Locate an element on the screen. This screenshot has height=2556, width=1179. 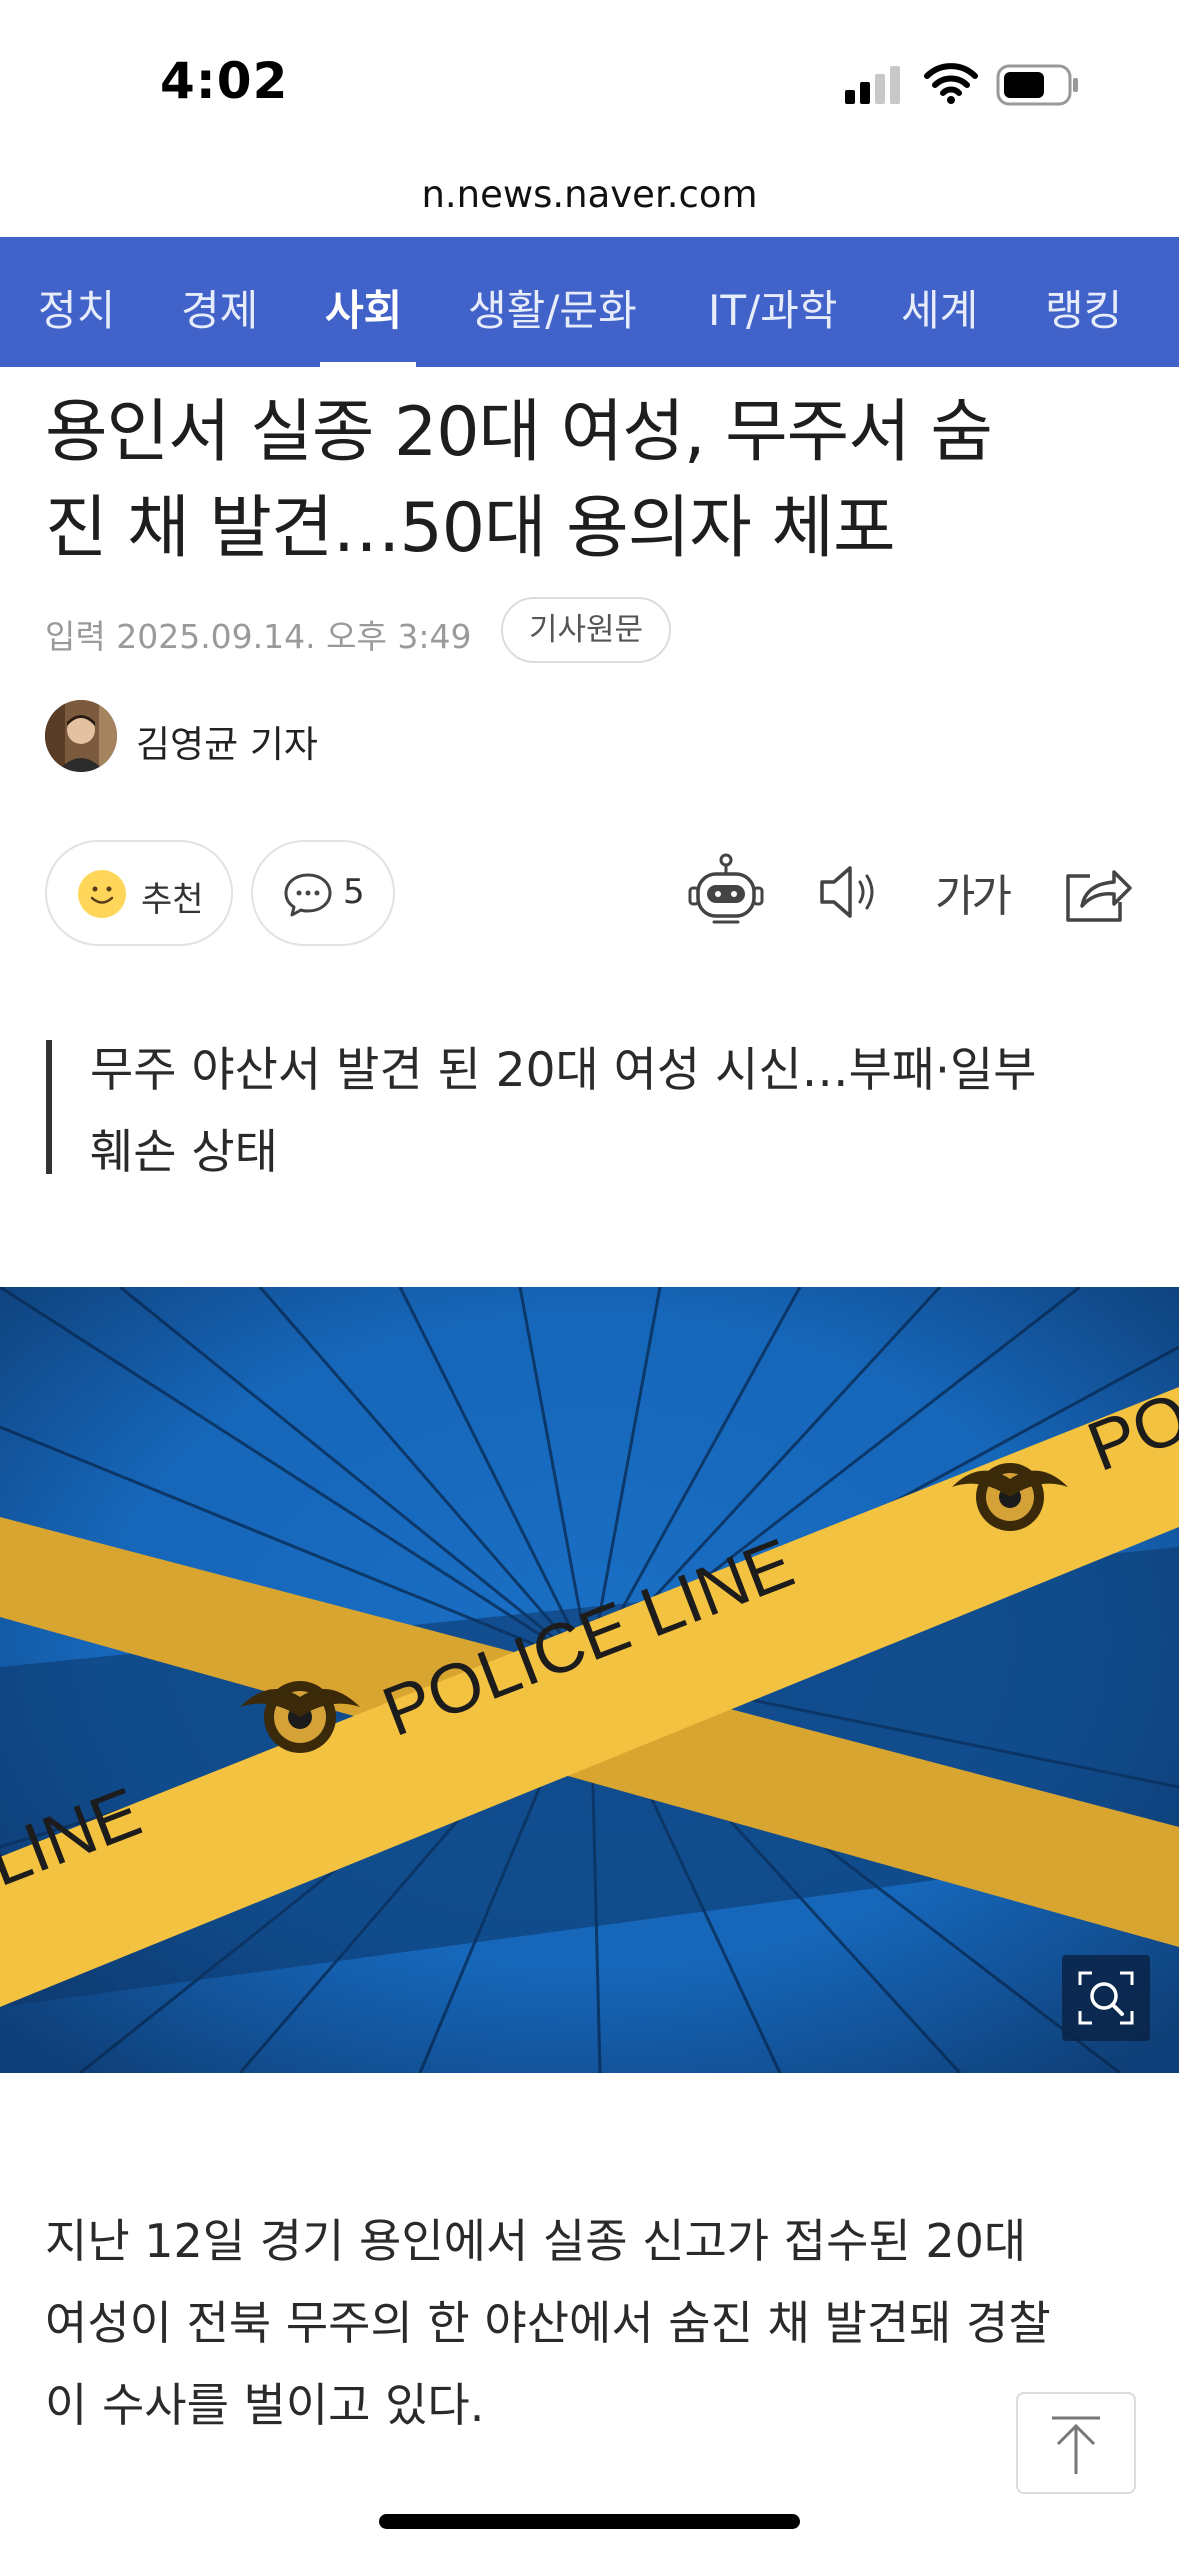
url-bar: n.news.naver.com is located at coordinates (589, 194).